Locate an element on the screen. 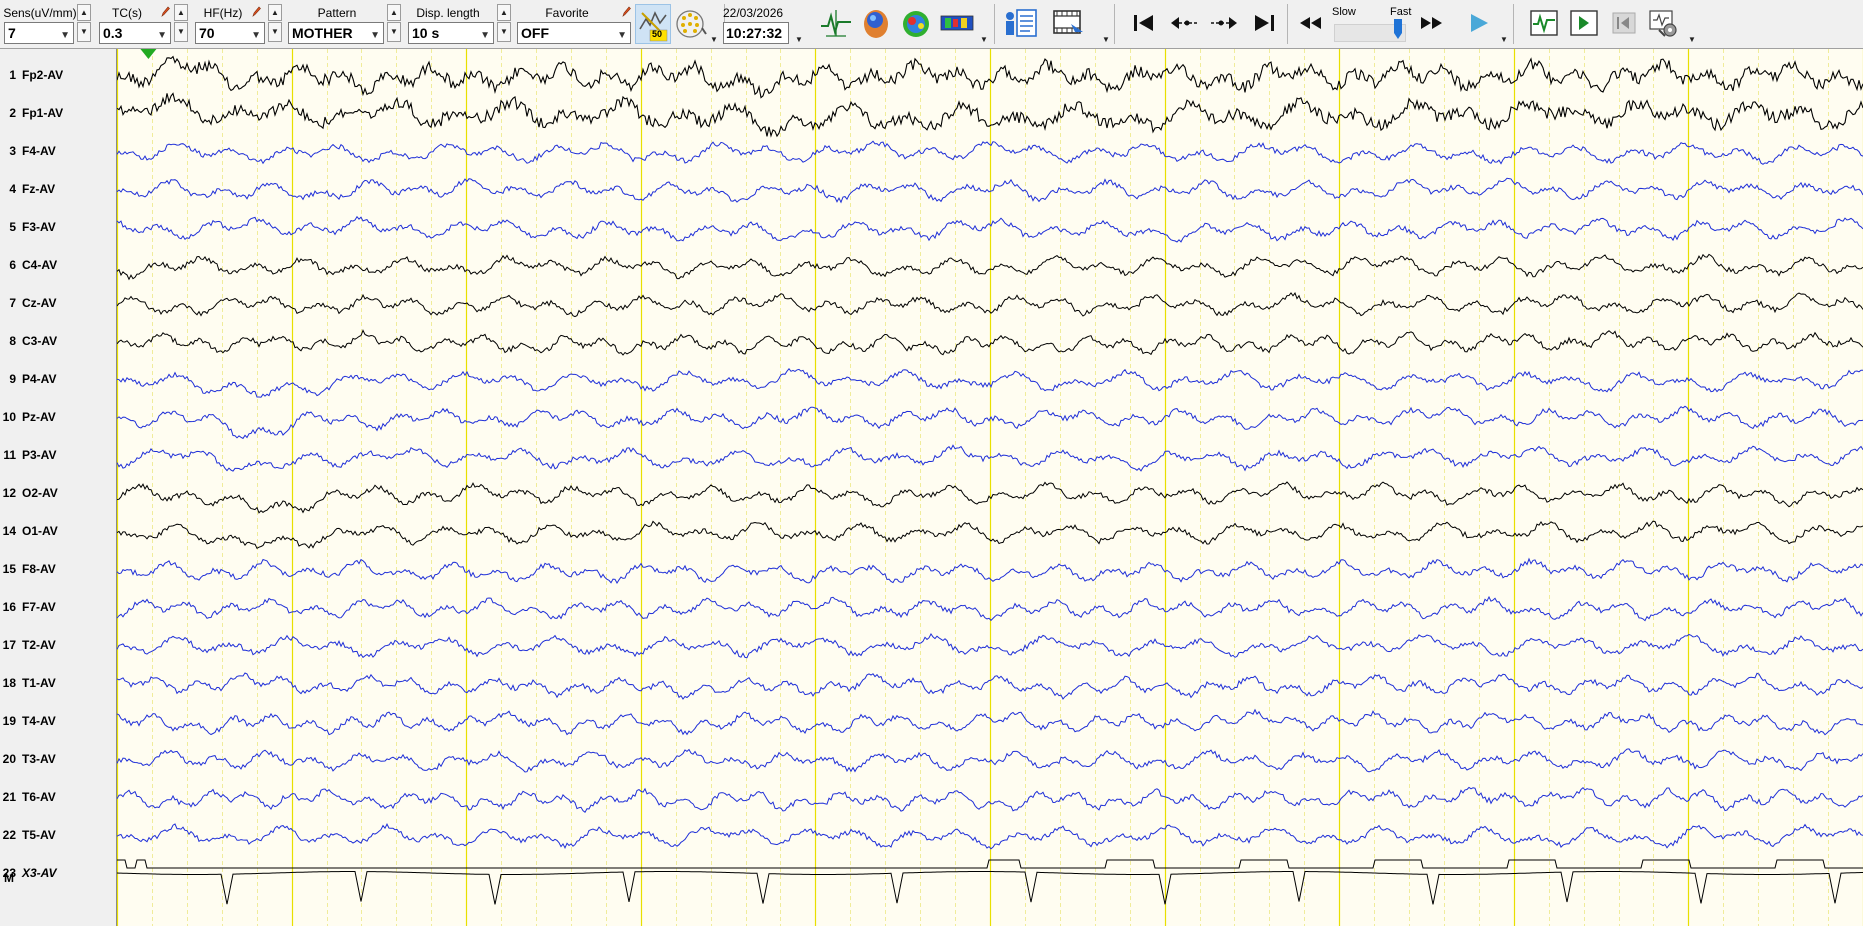 This screenshot has width=1863, height=926. channel-number: 22 is located at coordinates (9, 835).